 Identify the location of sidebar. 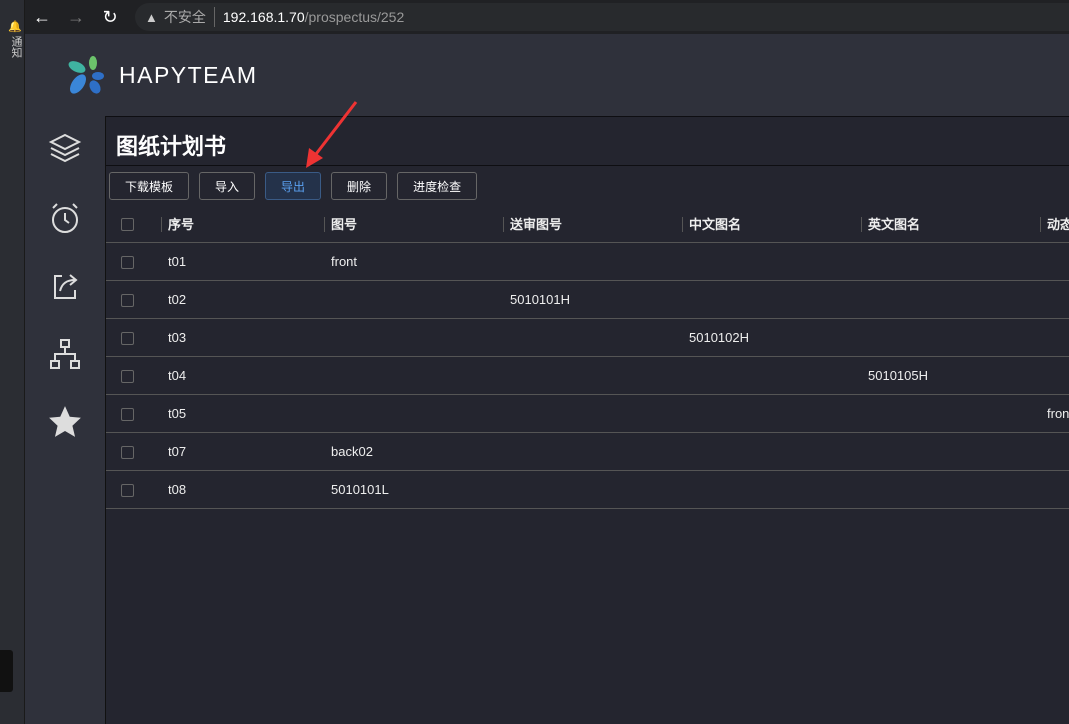
(65, 420).